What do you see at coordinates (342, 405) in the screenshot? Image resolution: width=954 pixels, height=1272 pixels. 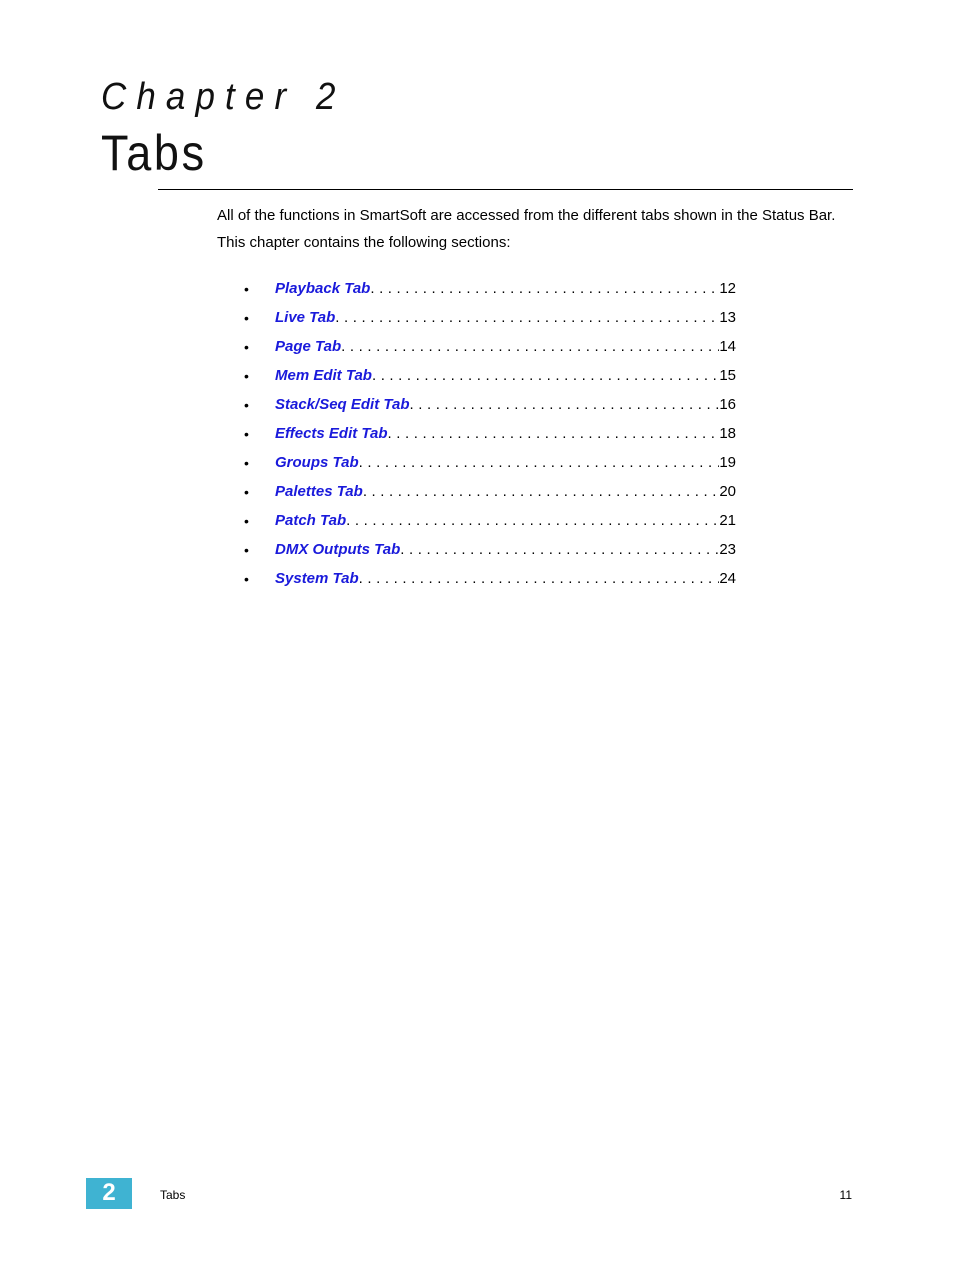 I see `section-link: Stack/Seq Edit Tab` at bounding box center [342, 405].